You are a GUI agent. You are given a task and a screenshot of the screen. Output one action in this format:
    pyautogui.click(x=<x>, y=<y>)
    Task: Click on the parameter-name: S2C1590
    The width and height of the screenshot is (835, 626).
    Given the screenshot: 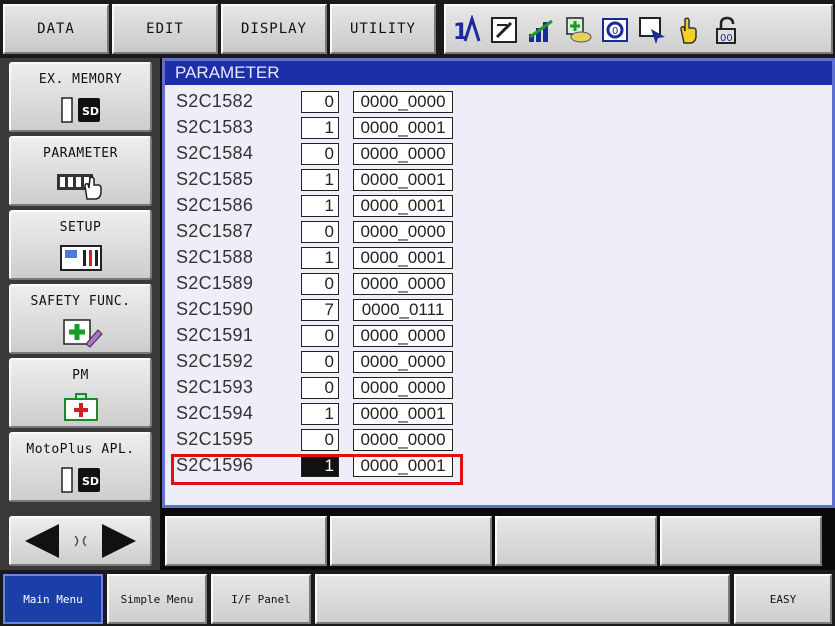 What is the action you would take?
    pyautogui.click(x=215, y=309)
    